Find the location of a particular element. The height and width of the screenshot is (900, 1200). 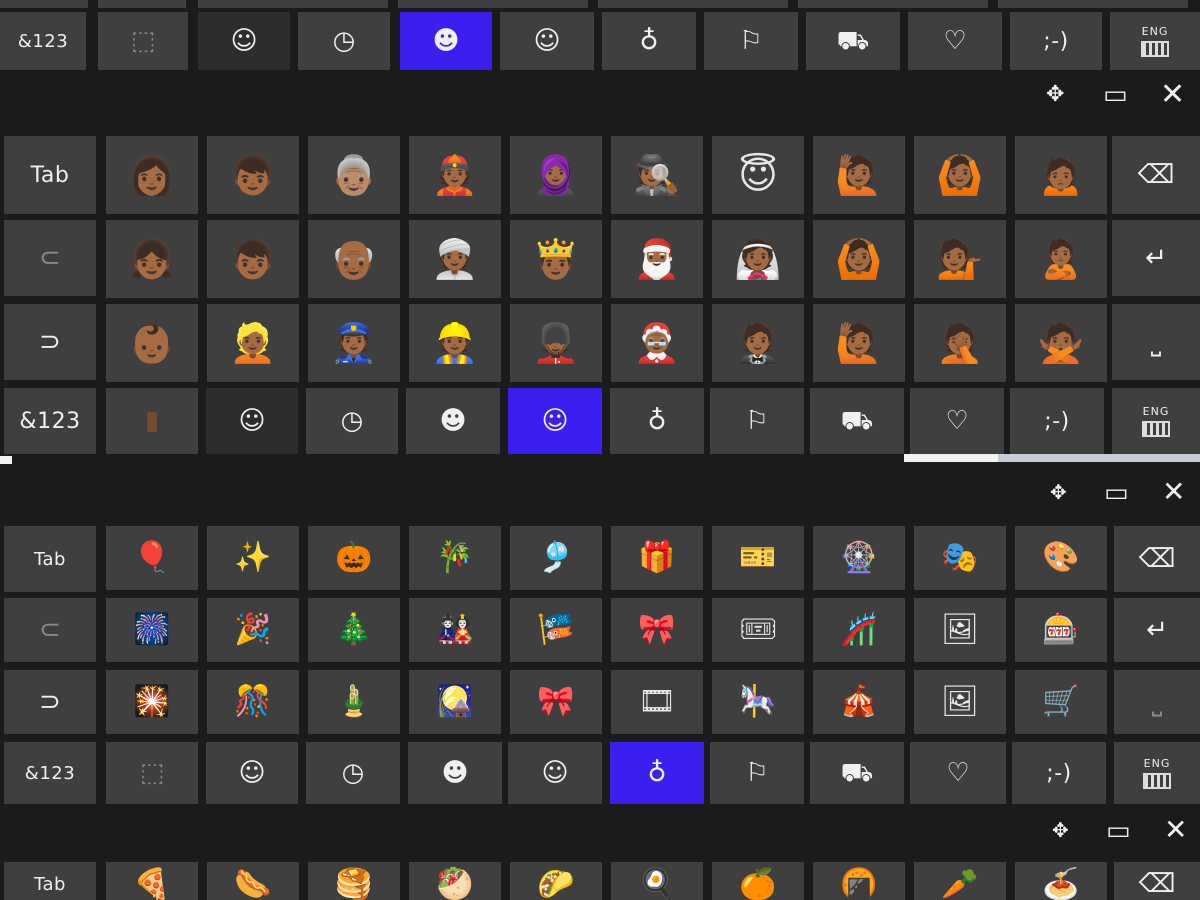

emoji-key: ✨ is located at coordinates (253, 558).